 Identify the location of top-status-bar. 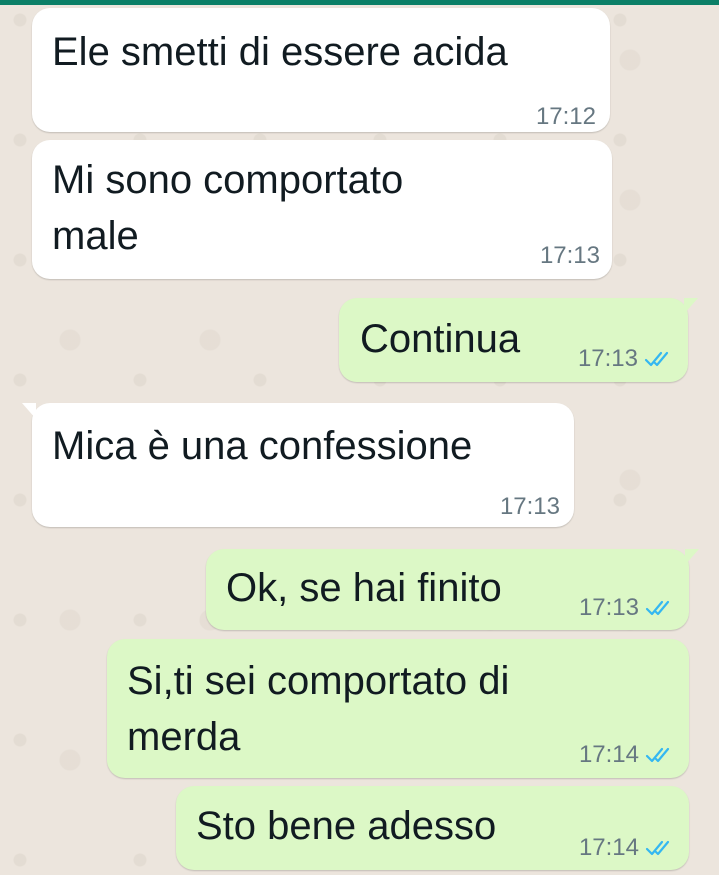
(359, 2).